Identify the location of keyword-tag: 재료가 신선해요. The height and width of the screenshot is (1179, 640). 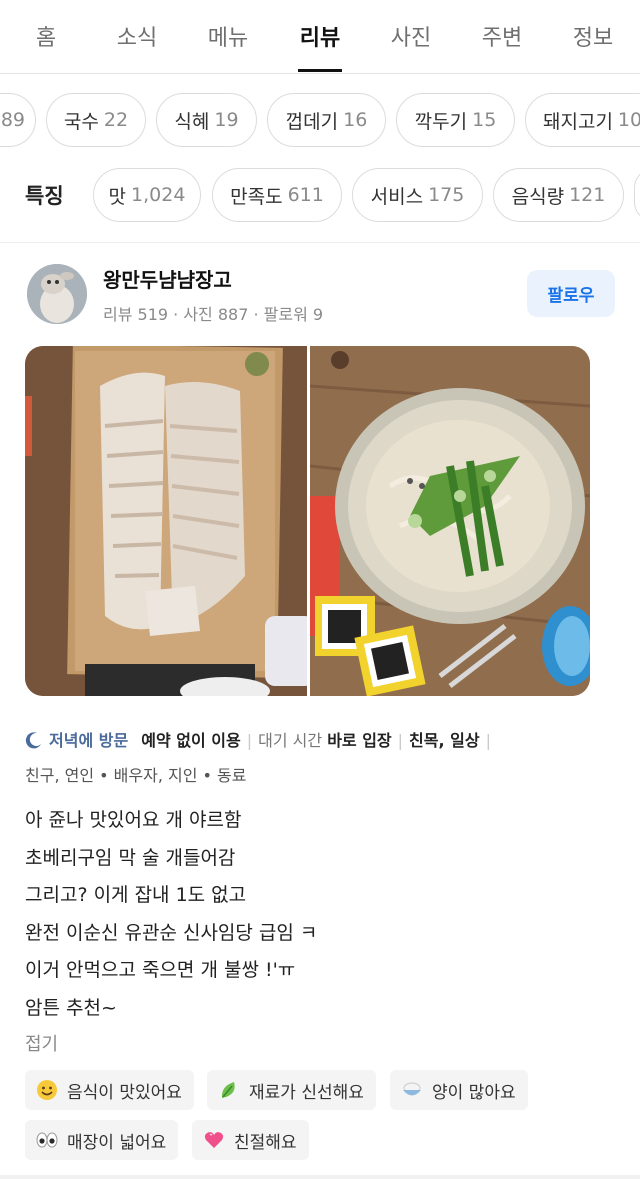
(291, 1090).